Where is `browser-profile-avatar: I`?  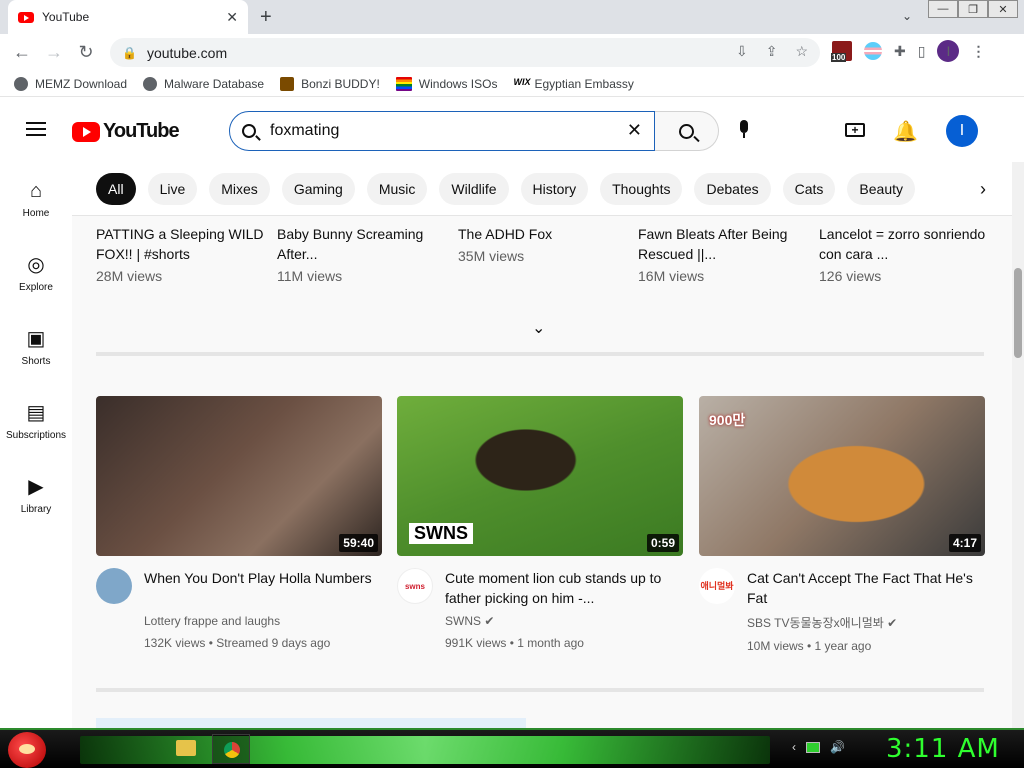 browser-profile-avatar: I is located at coordinates (948, 51).